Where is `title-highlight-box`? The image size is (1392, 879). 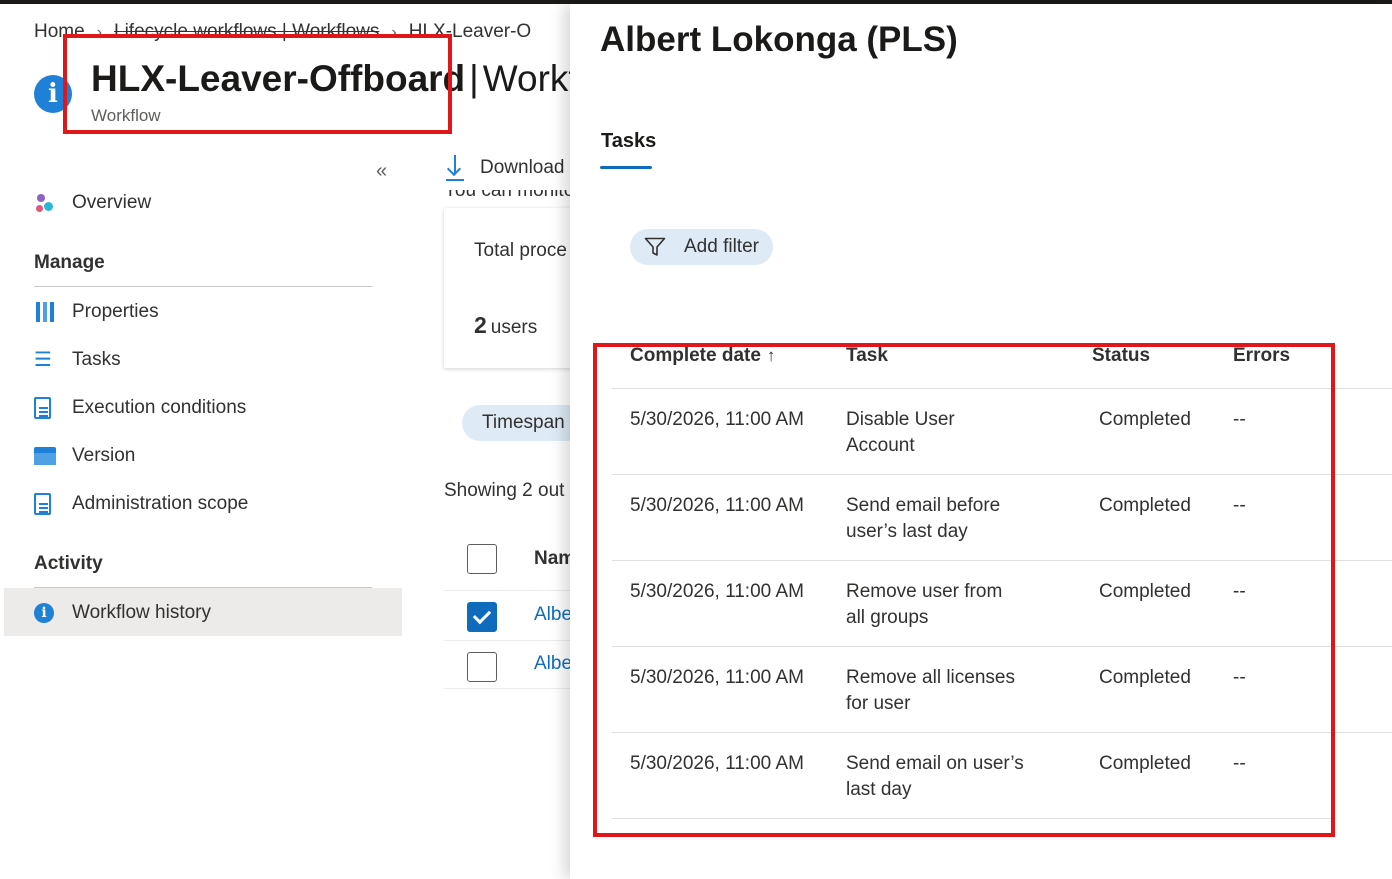
title-highlight-box is located at coordinates (257, 84).